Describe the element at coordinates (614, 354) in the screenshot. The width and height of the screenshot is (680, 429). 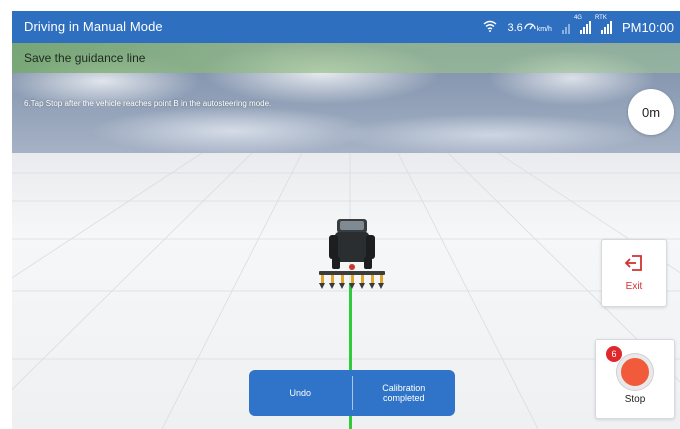
I see `step-badge: 6` at that location.